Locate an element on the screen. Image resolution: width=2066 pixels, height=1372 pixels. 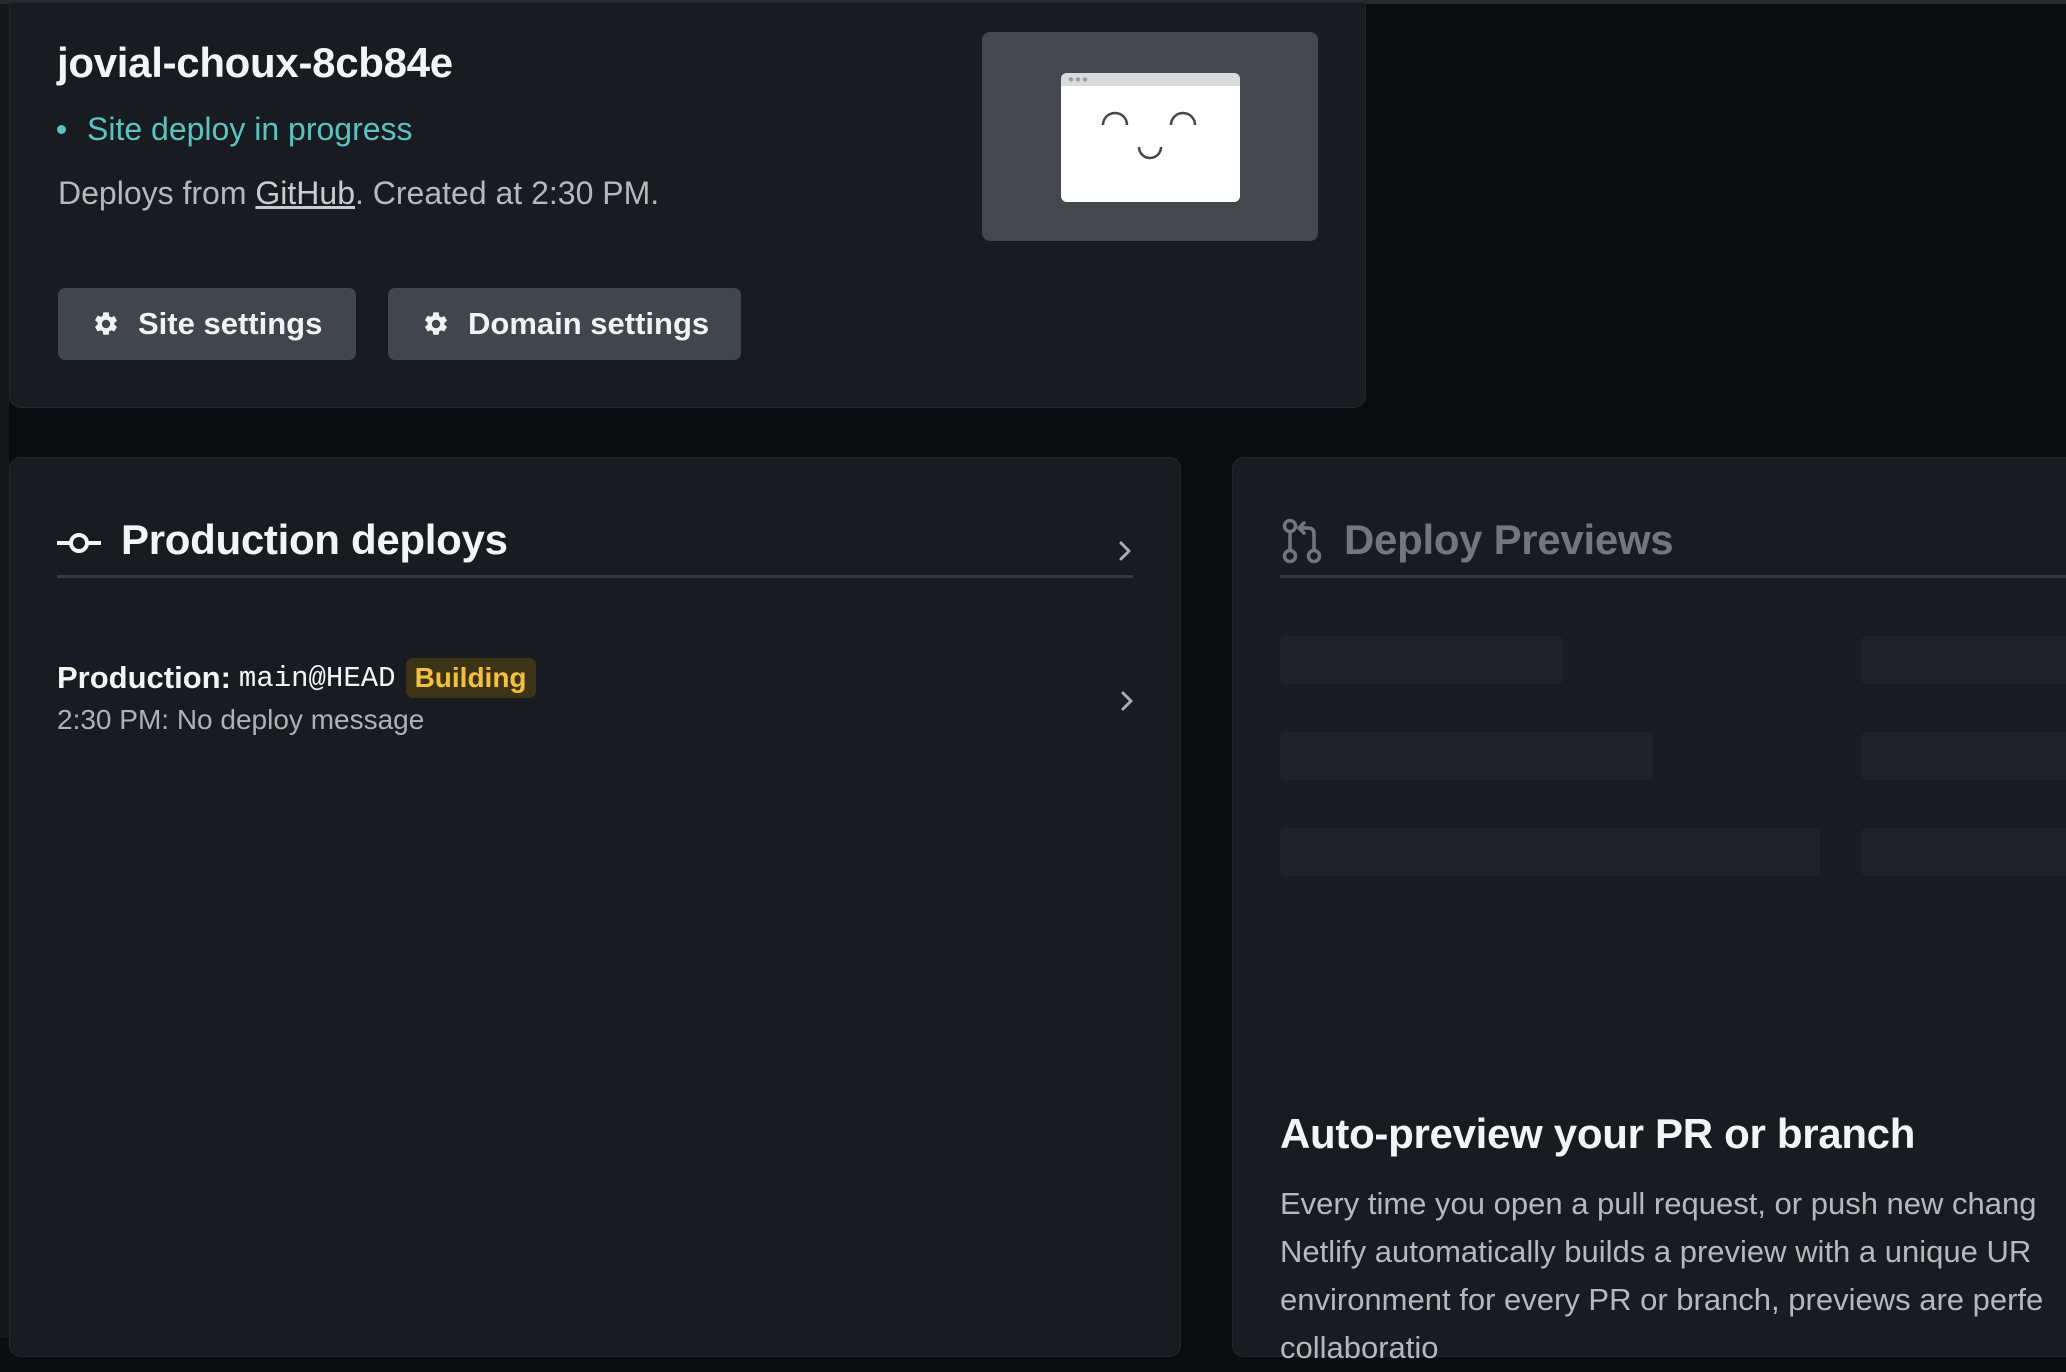
smiley-browser-illustration is located at coordinates (1150, 137).